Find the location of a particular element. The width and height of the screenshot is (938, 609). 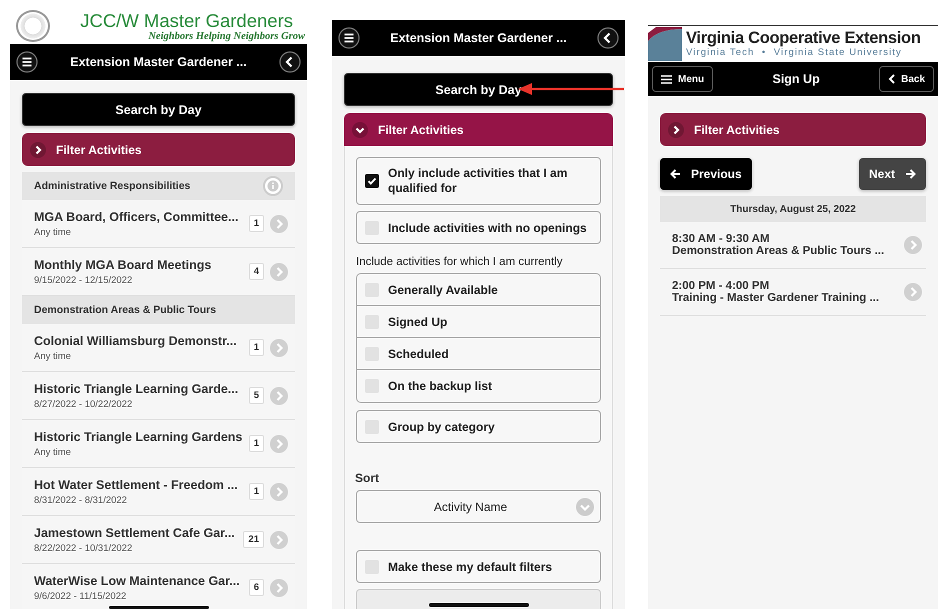

checkbox-option: Make these my default filters is located at coordinates (478, 566).